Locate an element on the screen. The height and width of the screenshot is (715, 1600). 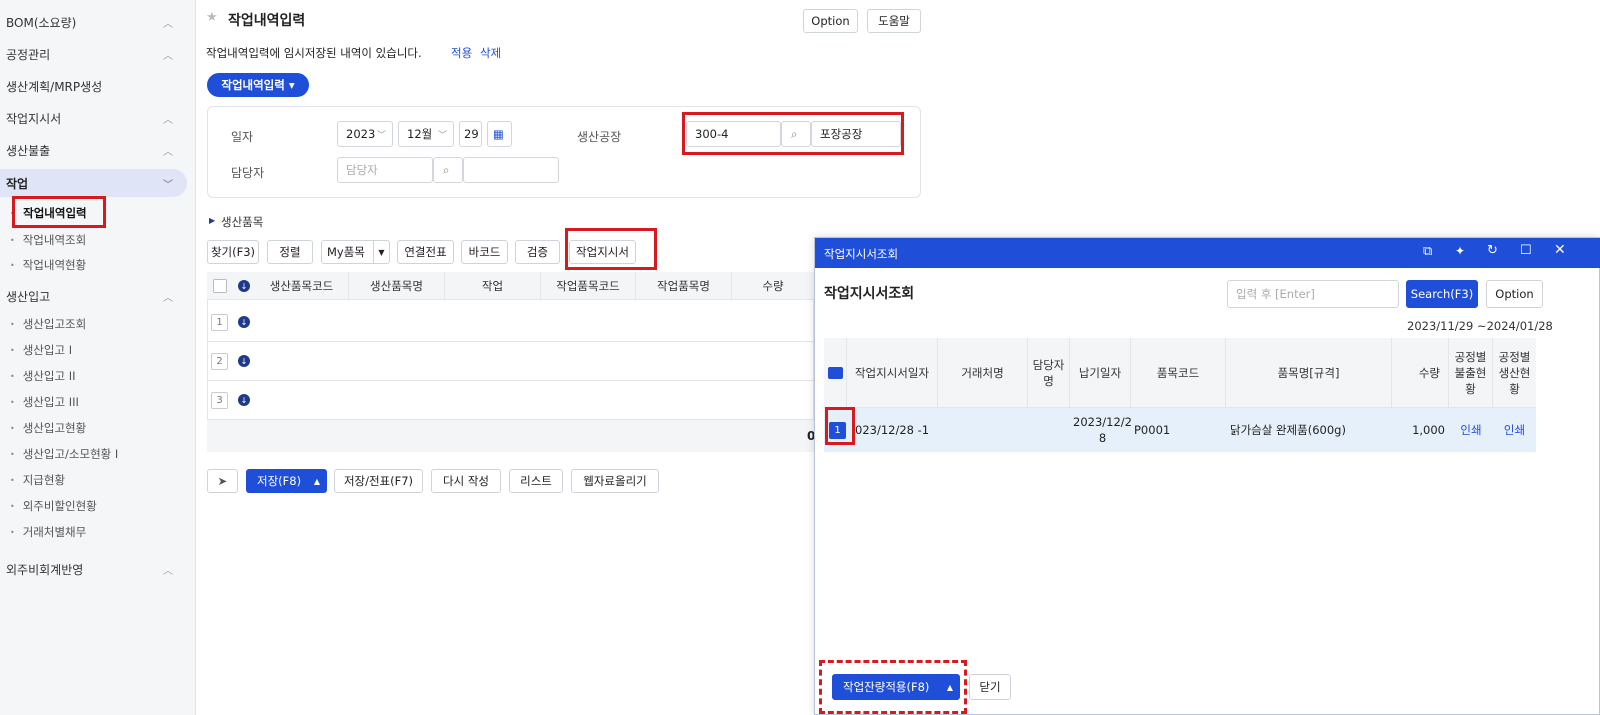
list-button: 리스트 is located at coordinates (536, 481).